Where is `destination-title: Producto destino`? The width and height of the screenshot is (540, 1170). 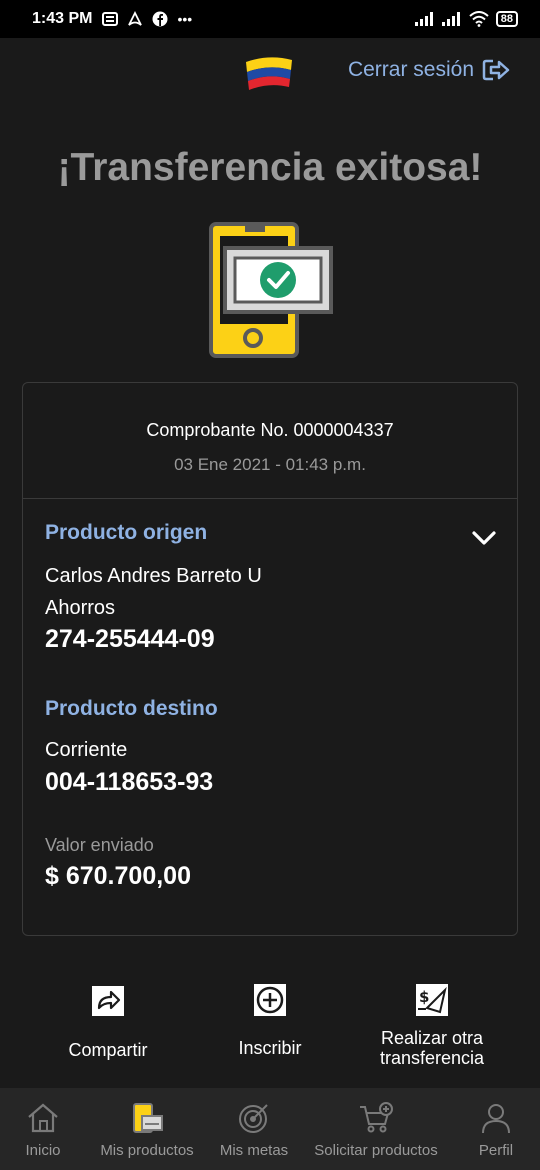 destination-title: Producto destino is located at coordinates (131, 708).